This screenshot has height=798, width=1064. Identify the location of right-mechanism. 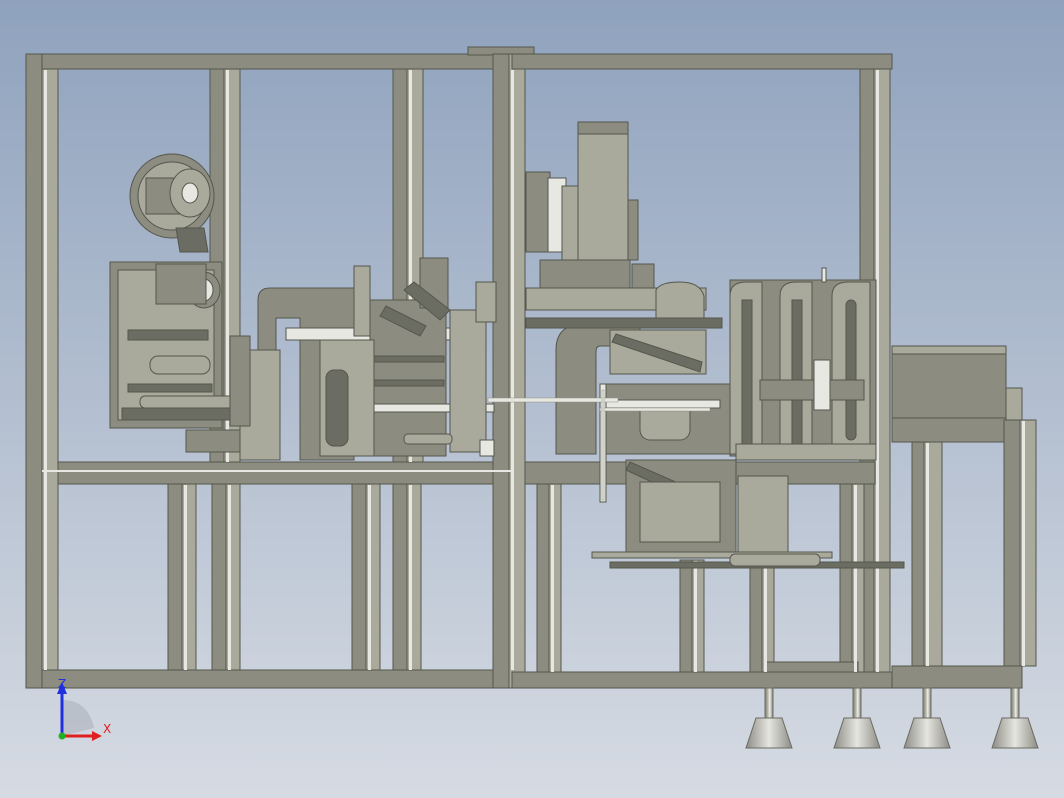
(803, 364).